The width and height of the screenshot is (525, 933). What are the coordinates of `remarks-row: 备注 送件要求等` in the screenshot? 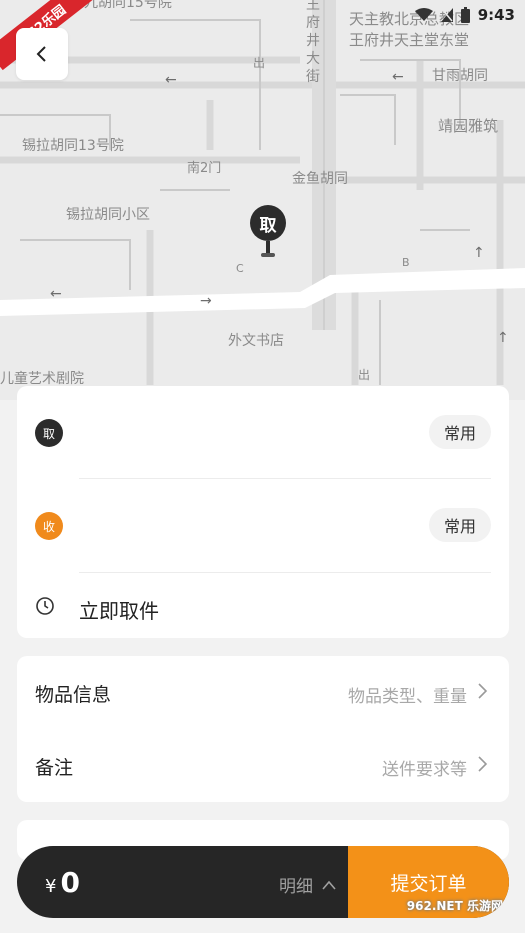 It's located at (263, 765).